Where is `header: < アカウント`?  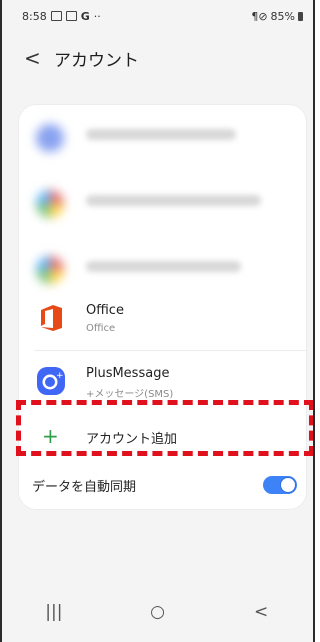 header: < アカウント is located at coordinates (157, 58).